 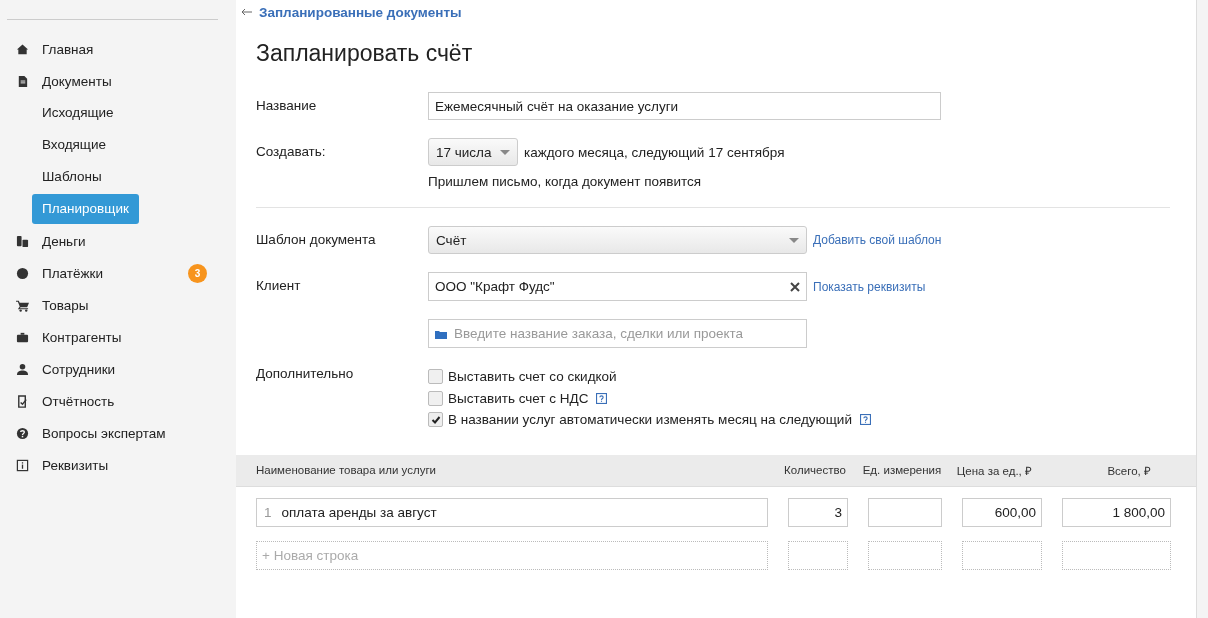 I want to click on sidebar-item: Вопросы экспертам, so click(x=114, y=433).